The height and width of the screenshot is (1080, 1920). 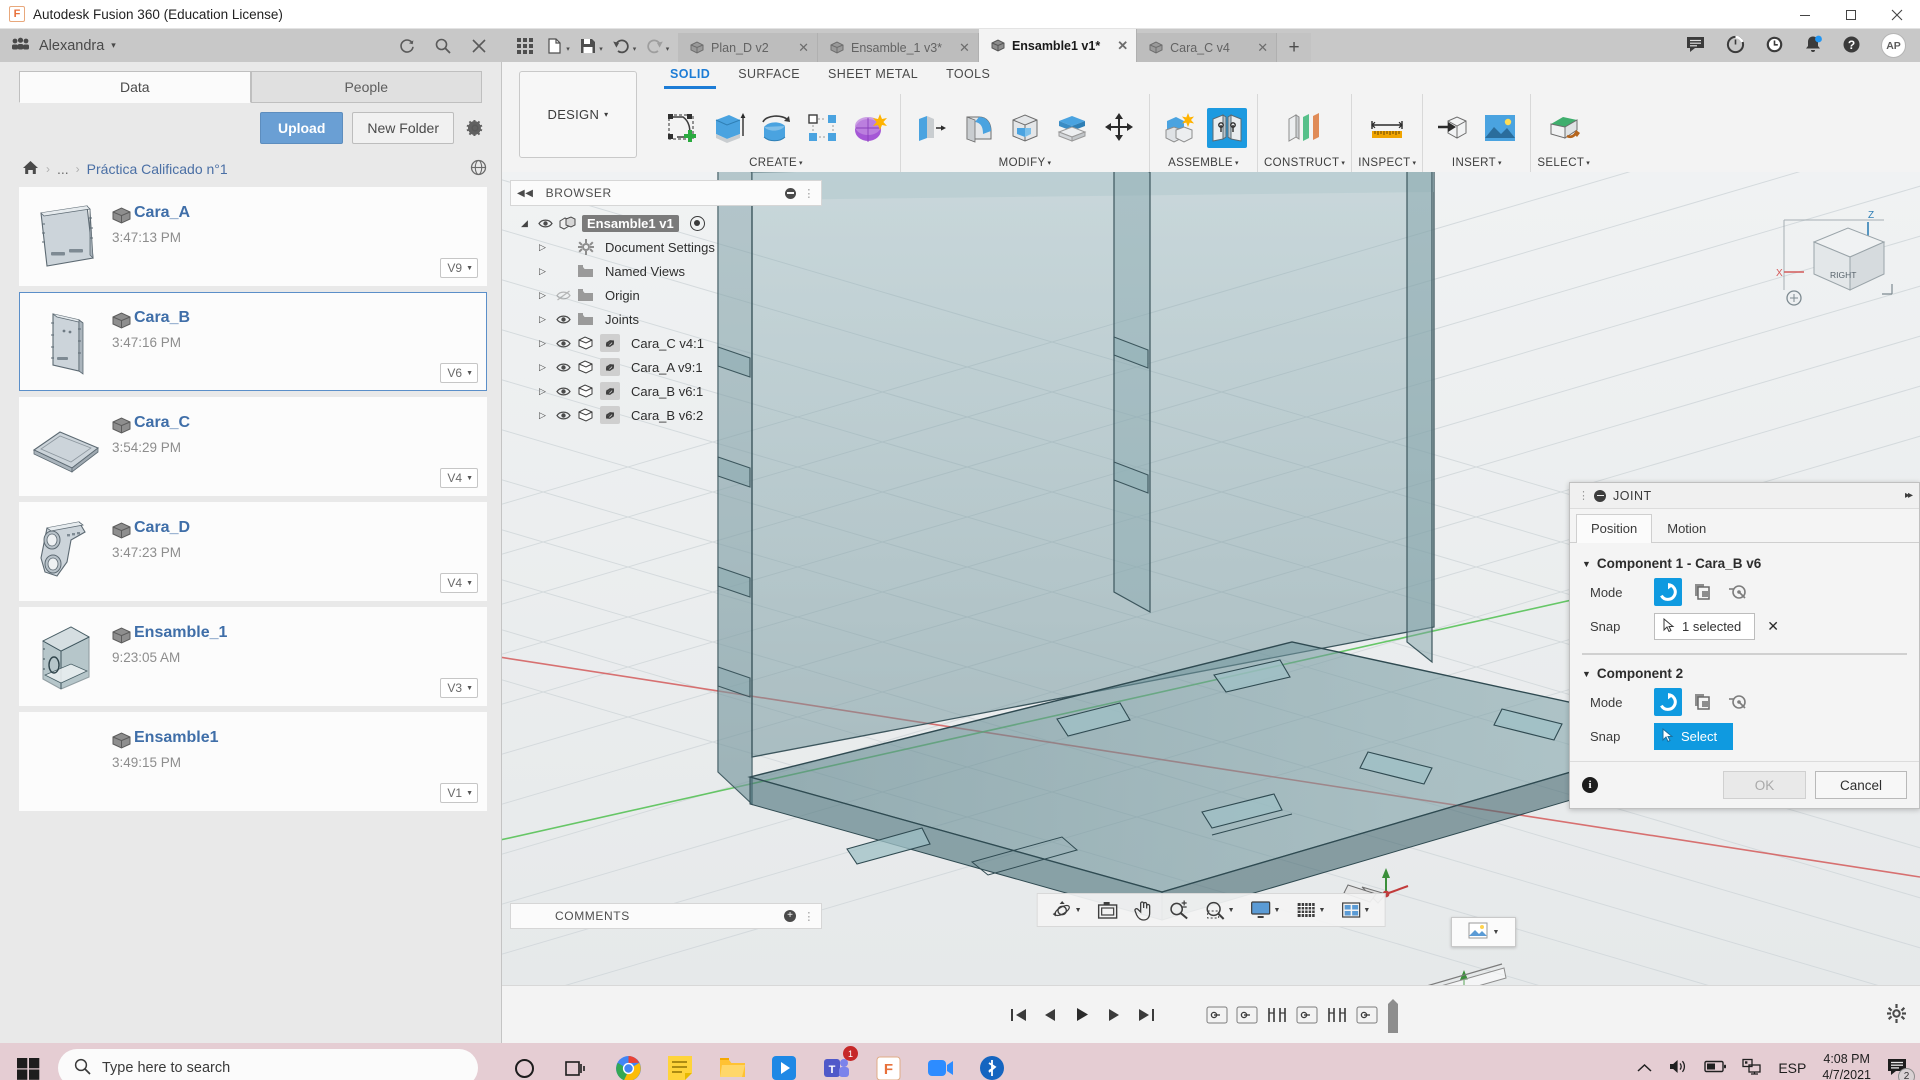 What do you see at coordinates (459, 688) in the screenshot?
I see `version-badge: V3 ▼` at bounding box center [459, 688].